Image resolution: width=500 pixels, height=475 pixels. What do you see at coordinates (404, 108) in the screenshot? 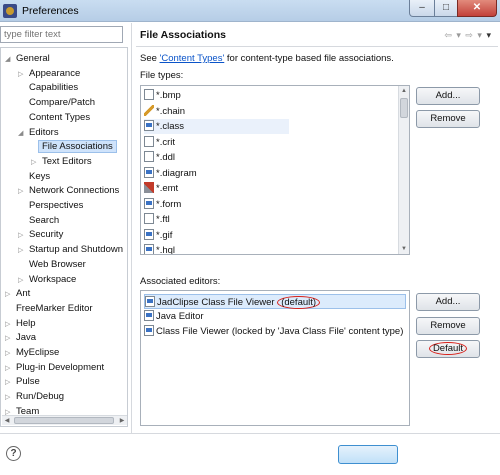
I see `file-types-scroll-thumb` at bounding box center [404, 108].